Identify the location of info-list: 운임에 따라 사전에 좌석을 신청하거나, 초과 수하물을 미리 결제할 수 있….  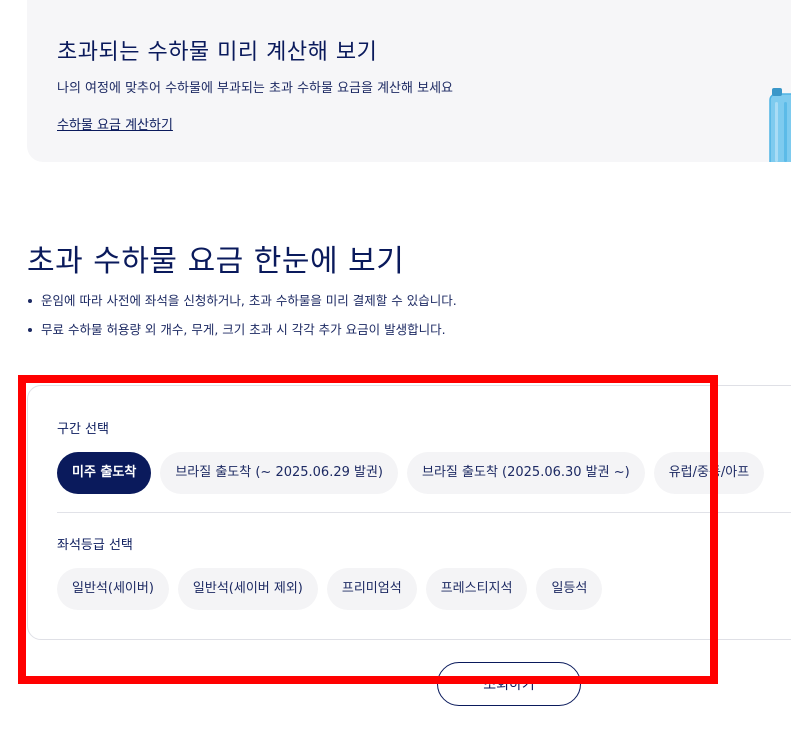
(242, 320).